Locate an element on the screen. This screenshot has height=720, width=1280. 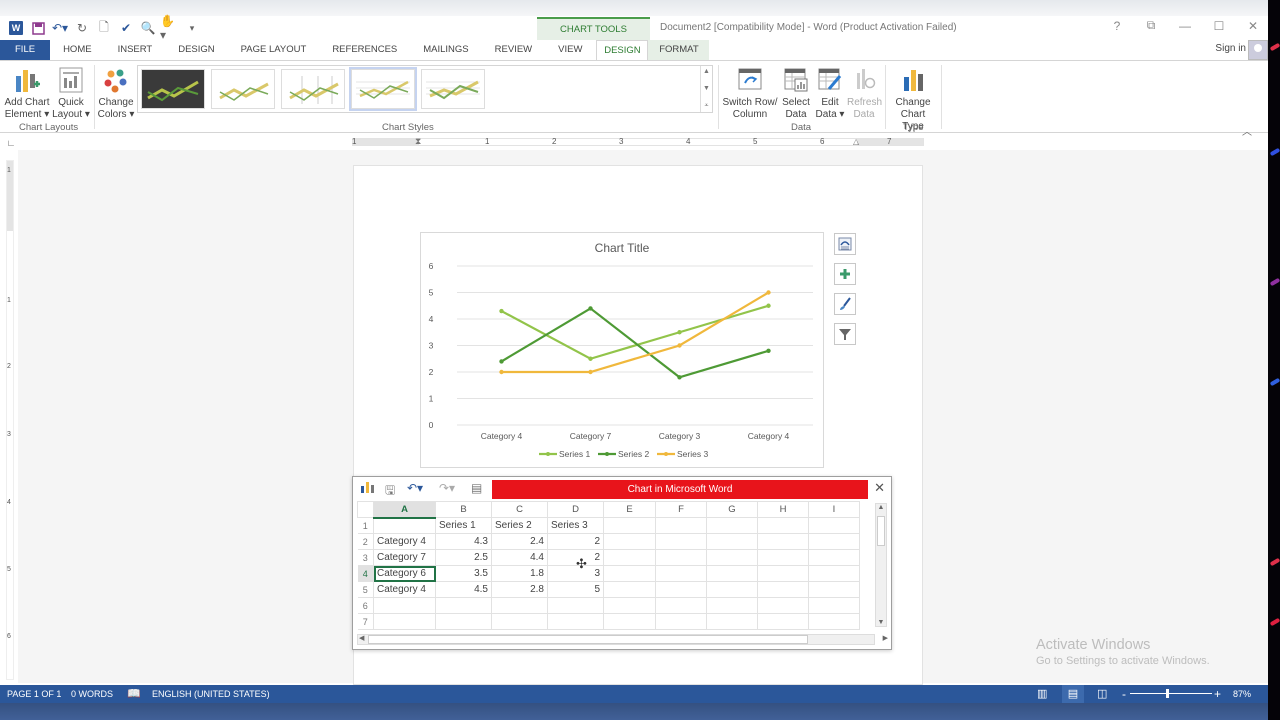
left-indent-marker: ⧗ is located at coordinates (418, 141).